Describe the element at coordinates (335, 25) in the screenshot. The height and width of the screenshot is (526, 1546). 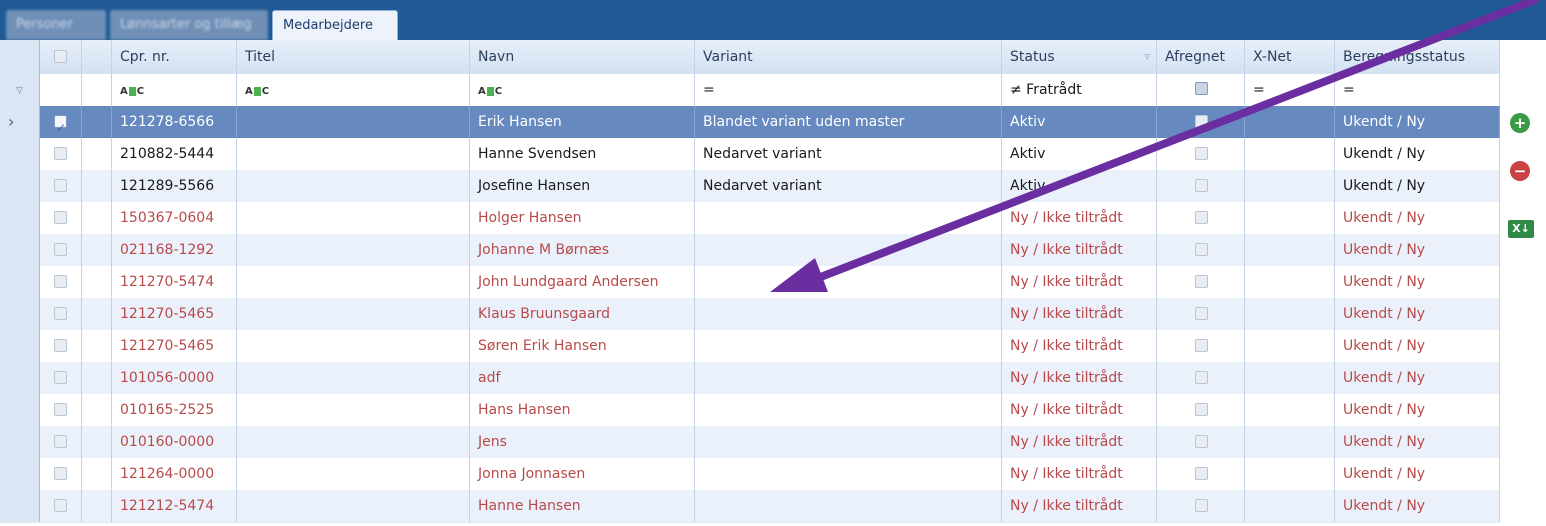
I see `tab-medarbejdere: Medarbejdere` at that location.